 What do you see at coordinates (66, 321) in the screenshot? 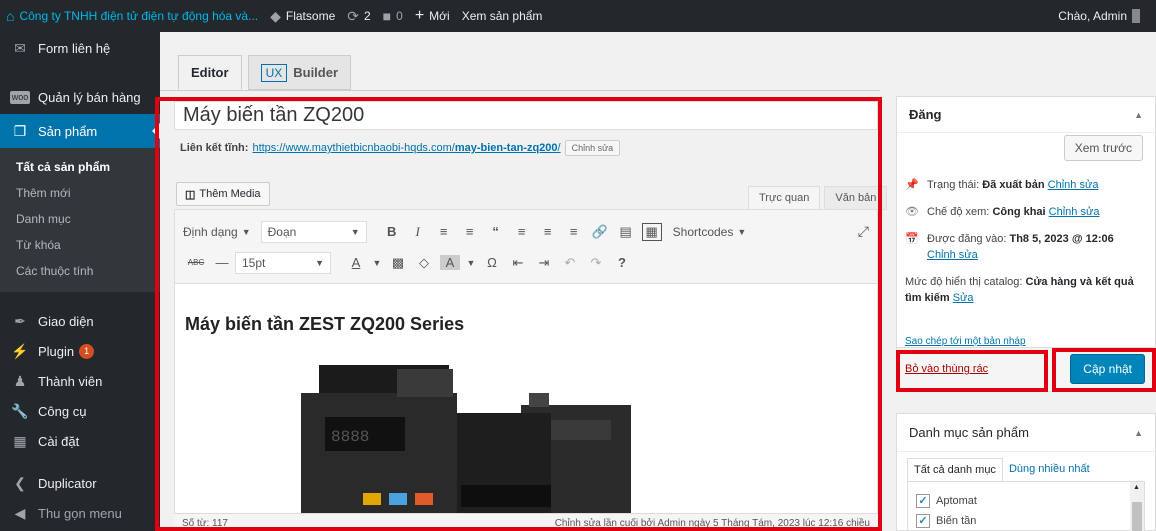
I see `menu-label: Giao diện` at bounding box center [66, 321].